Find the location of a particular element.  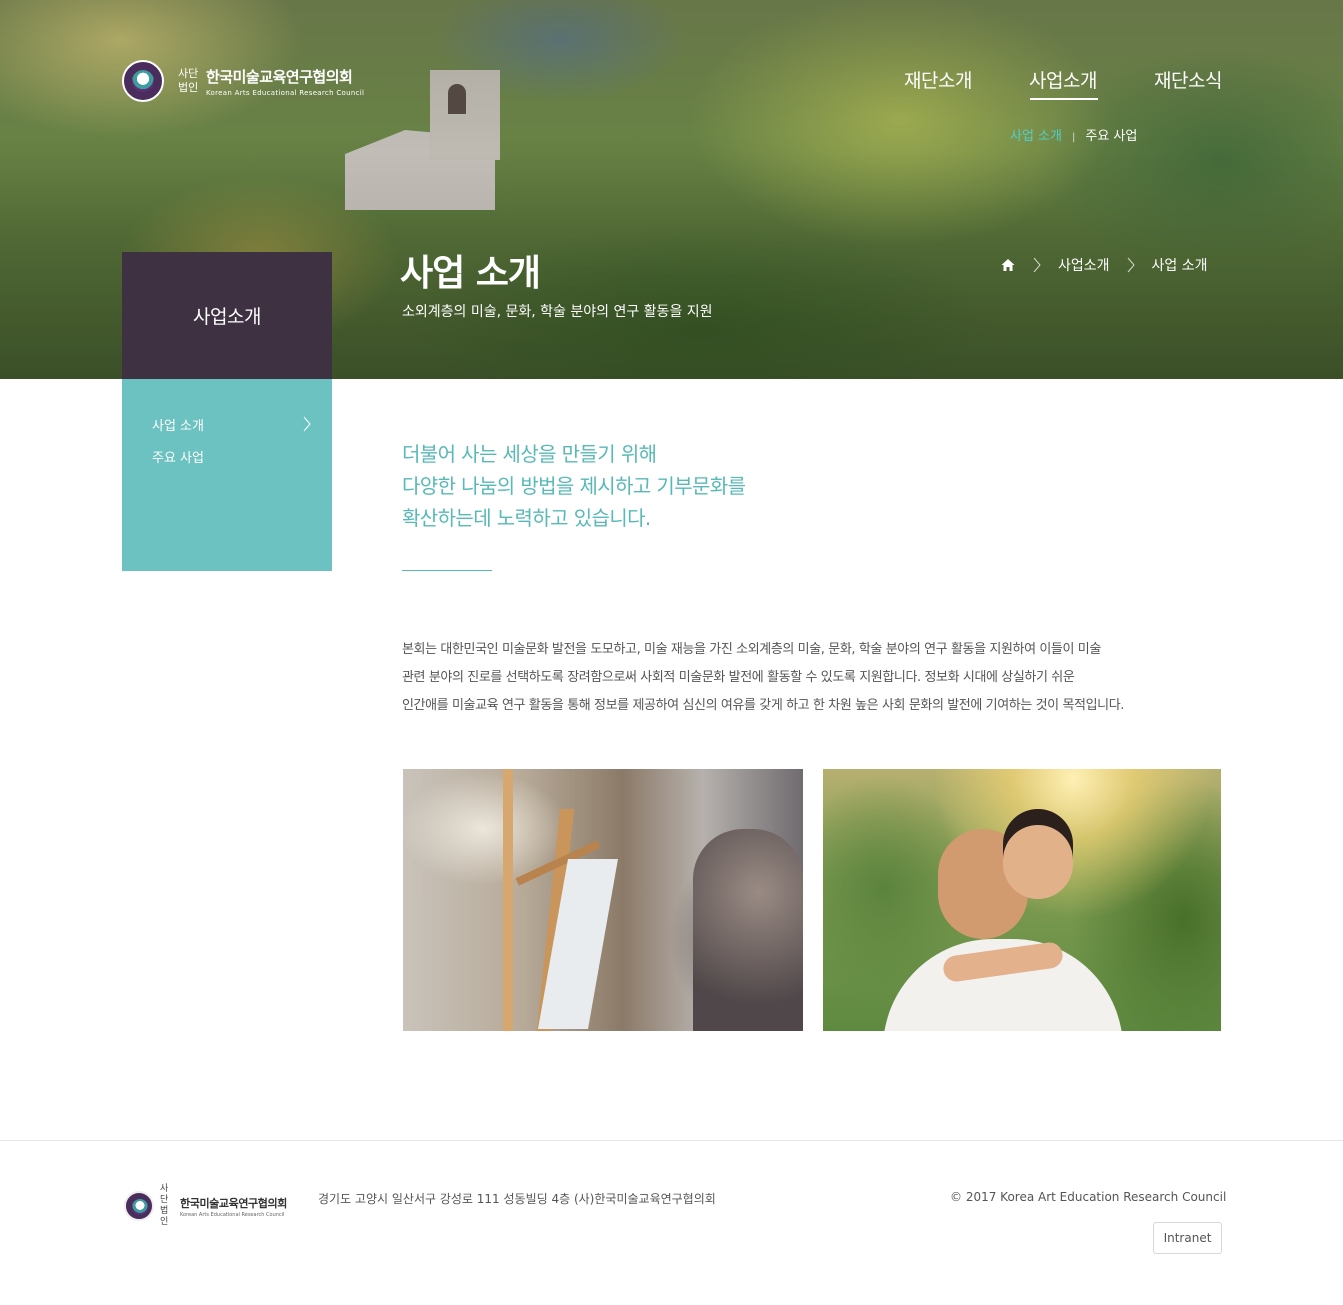

gnb-active-indicator is located at coordinates (1064, 99).